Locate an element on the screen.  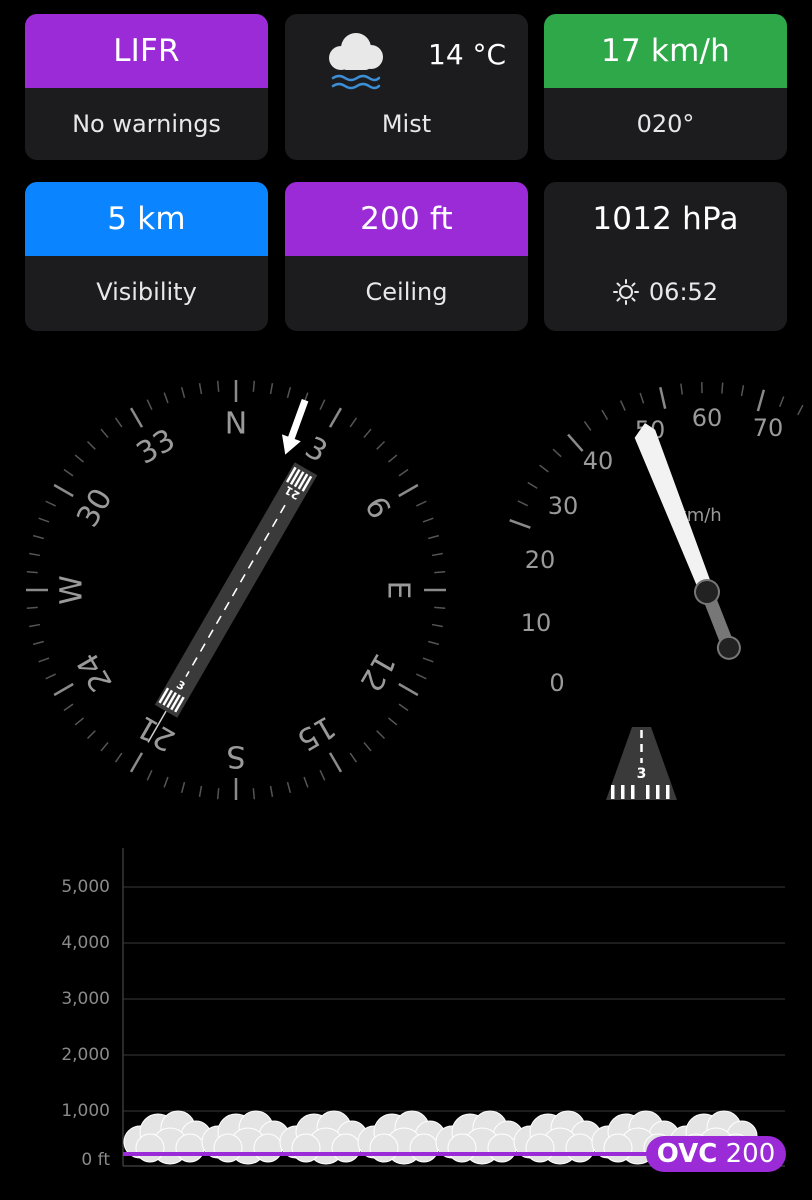
y-tick-2000: 2,000 is located at coordinates (85, 1055).